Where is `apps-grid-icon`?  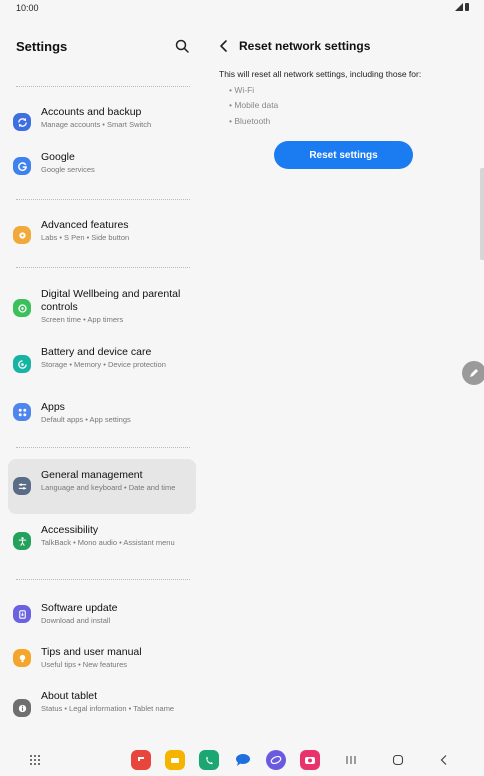 apps-grid-icon is located at coordinates (22, 412).